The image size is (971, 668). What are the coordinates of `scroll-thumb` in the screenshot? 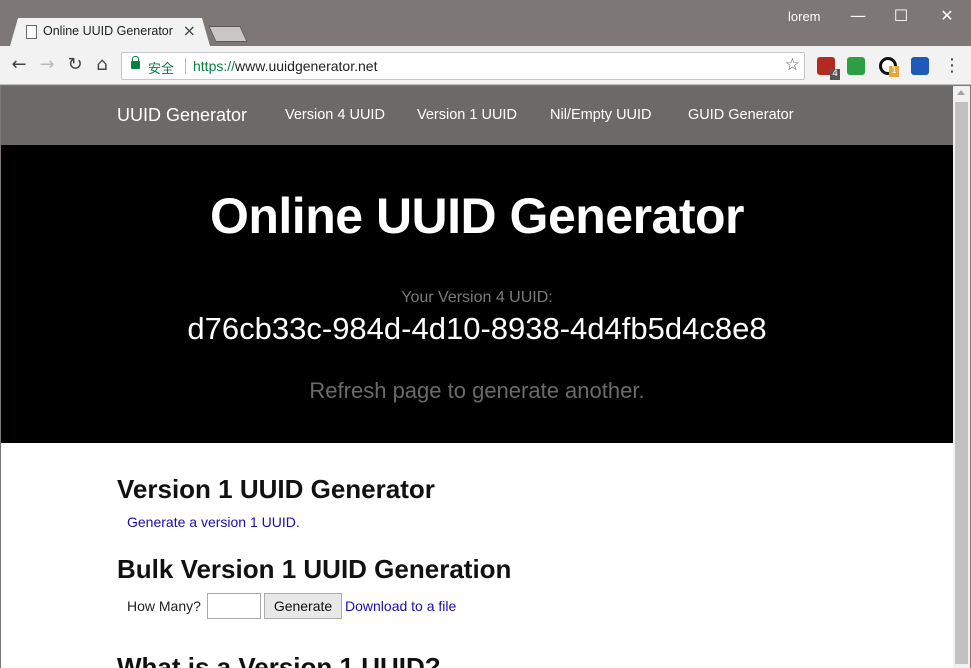 It's located at (961, 383).